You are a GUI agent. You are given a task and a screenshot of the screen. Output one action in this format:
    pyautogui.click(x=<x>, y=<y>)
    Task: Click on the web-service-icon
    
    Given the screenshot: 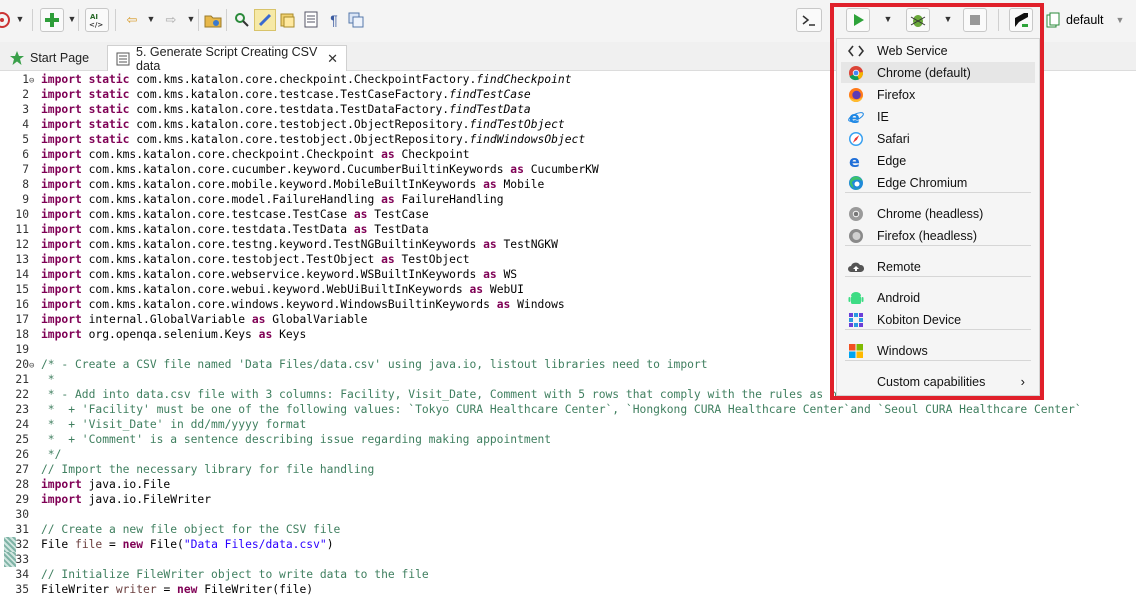 What is the action you would take?
    pyautogui.click(x=856, y=51)
    